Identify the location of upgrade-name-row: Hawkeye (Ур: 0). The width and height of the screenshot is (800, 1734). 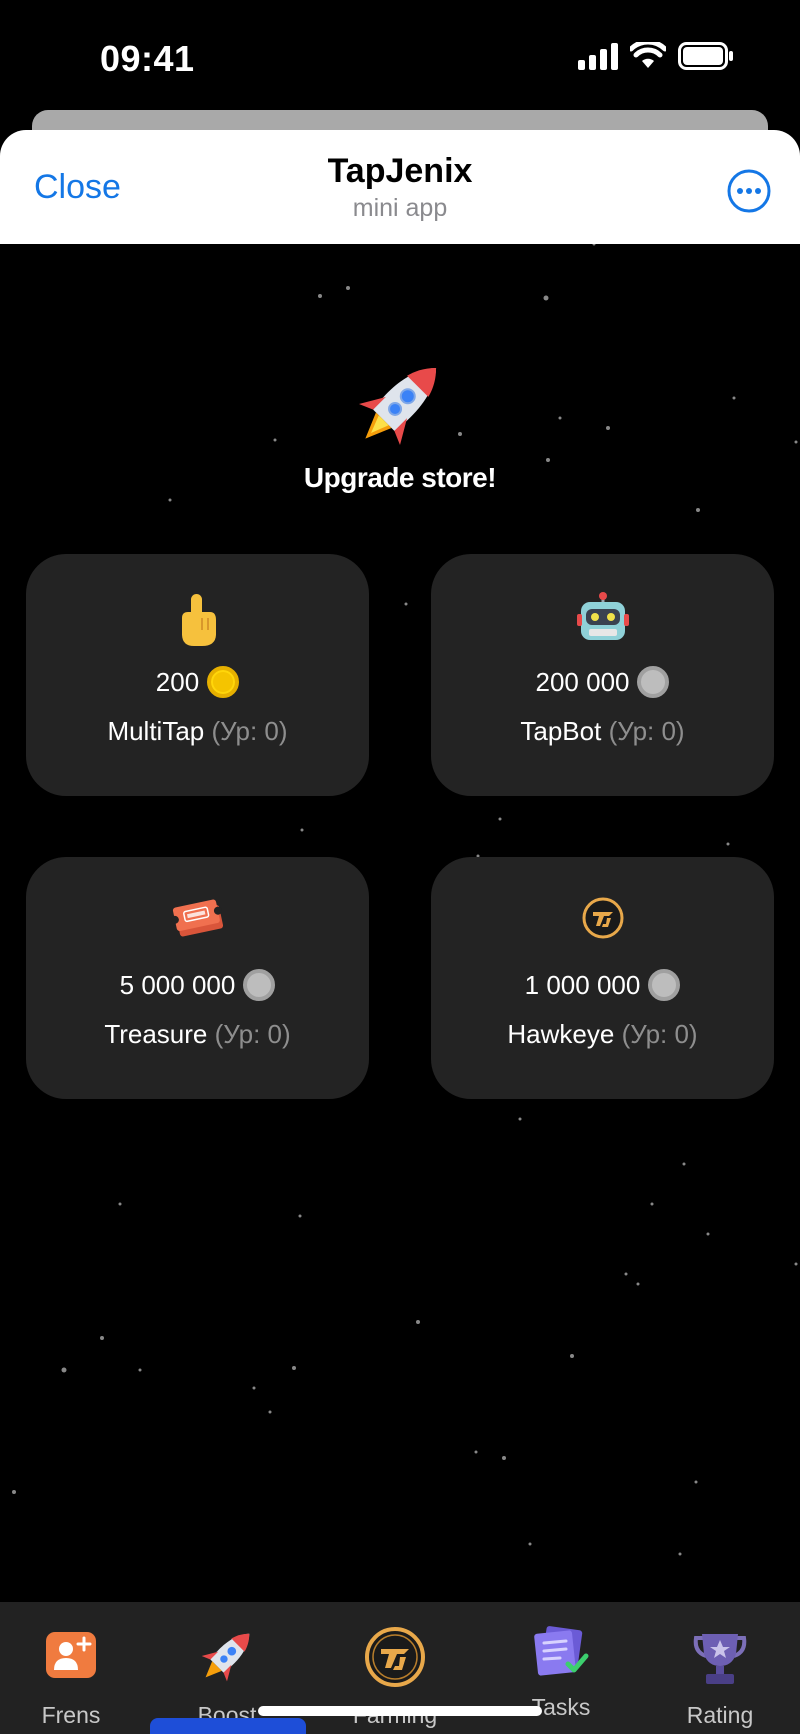
(602, 1034).